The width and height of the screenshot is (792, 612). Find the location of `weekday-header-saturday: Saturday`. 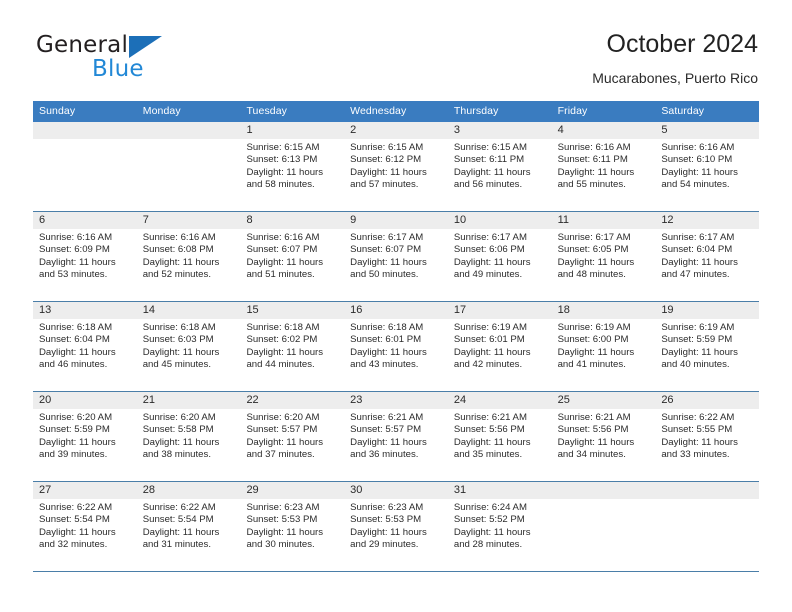

weekday-header-saturday: Saturday is located at coordinates (683, 111).